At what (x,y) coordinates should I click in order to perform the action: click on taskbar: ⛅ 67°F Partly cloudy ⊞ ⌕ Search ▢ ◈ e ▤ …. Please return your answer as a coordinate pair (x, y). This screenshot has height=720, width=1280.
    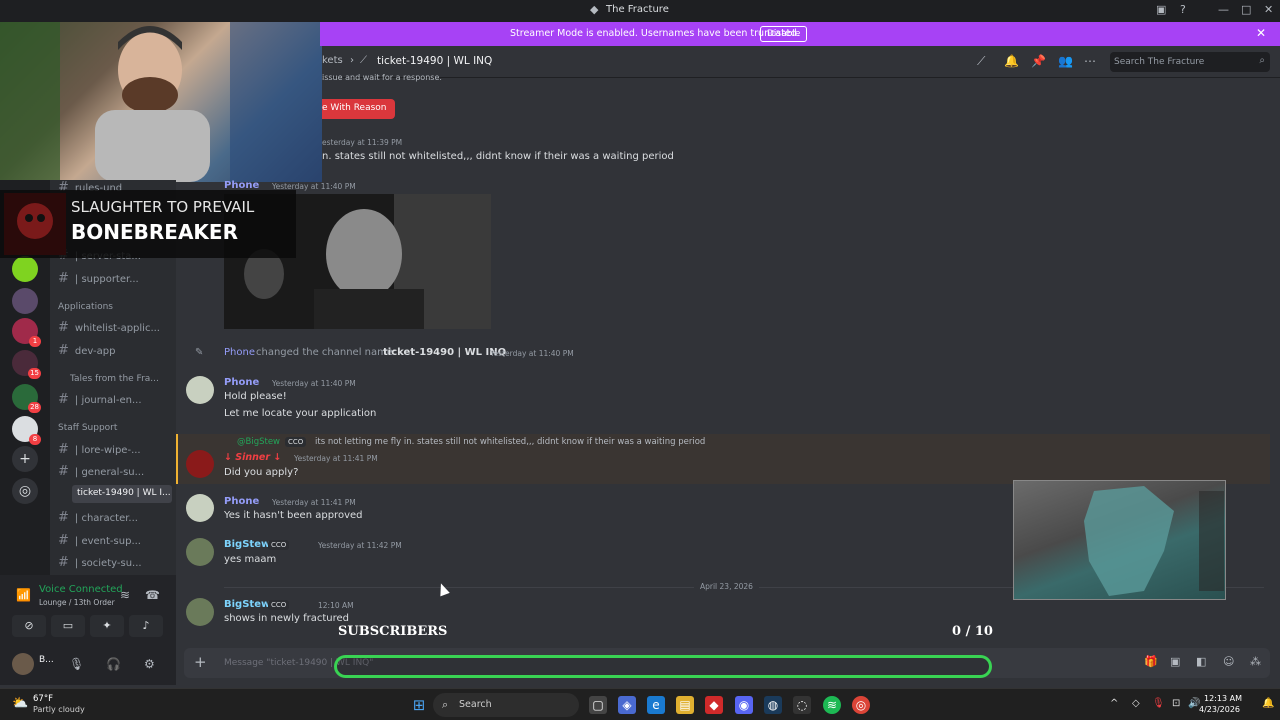
    Looking at the image, I should click on (640, 704).